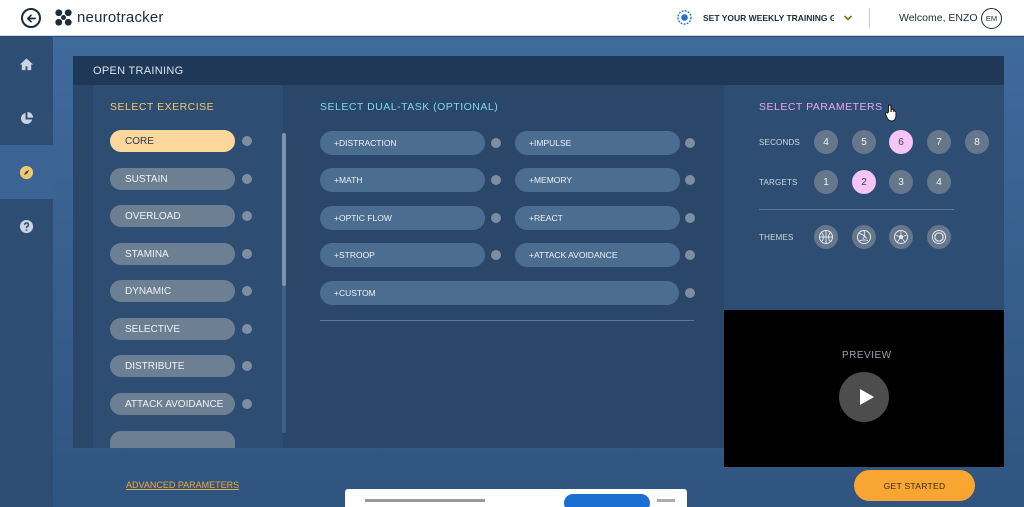 The height and width of the screenshot is (507, 1024). I want to click on neurotracker-logo-icon, so click(63, 17).